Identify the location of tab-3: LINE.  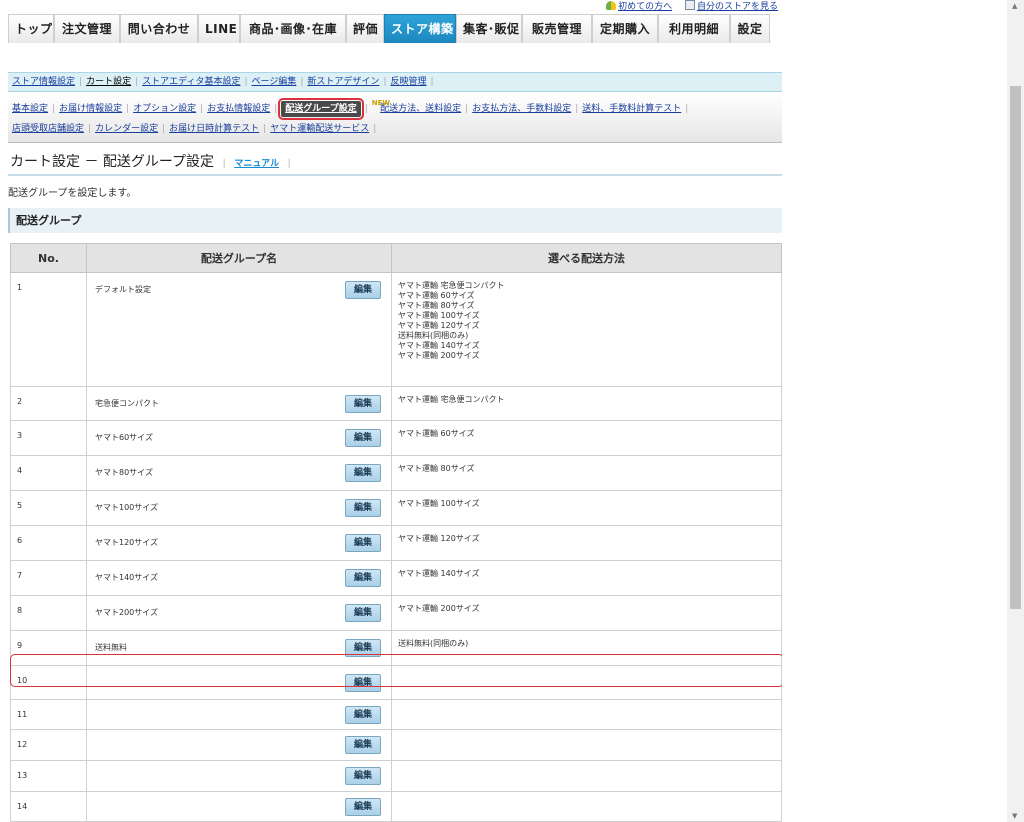
(219, 28).